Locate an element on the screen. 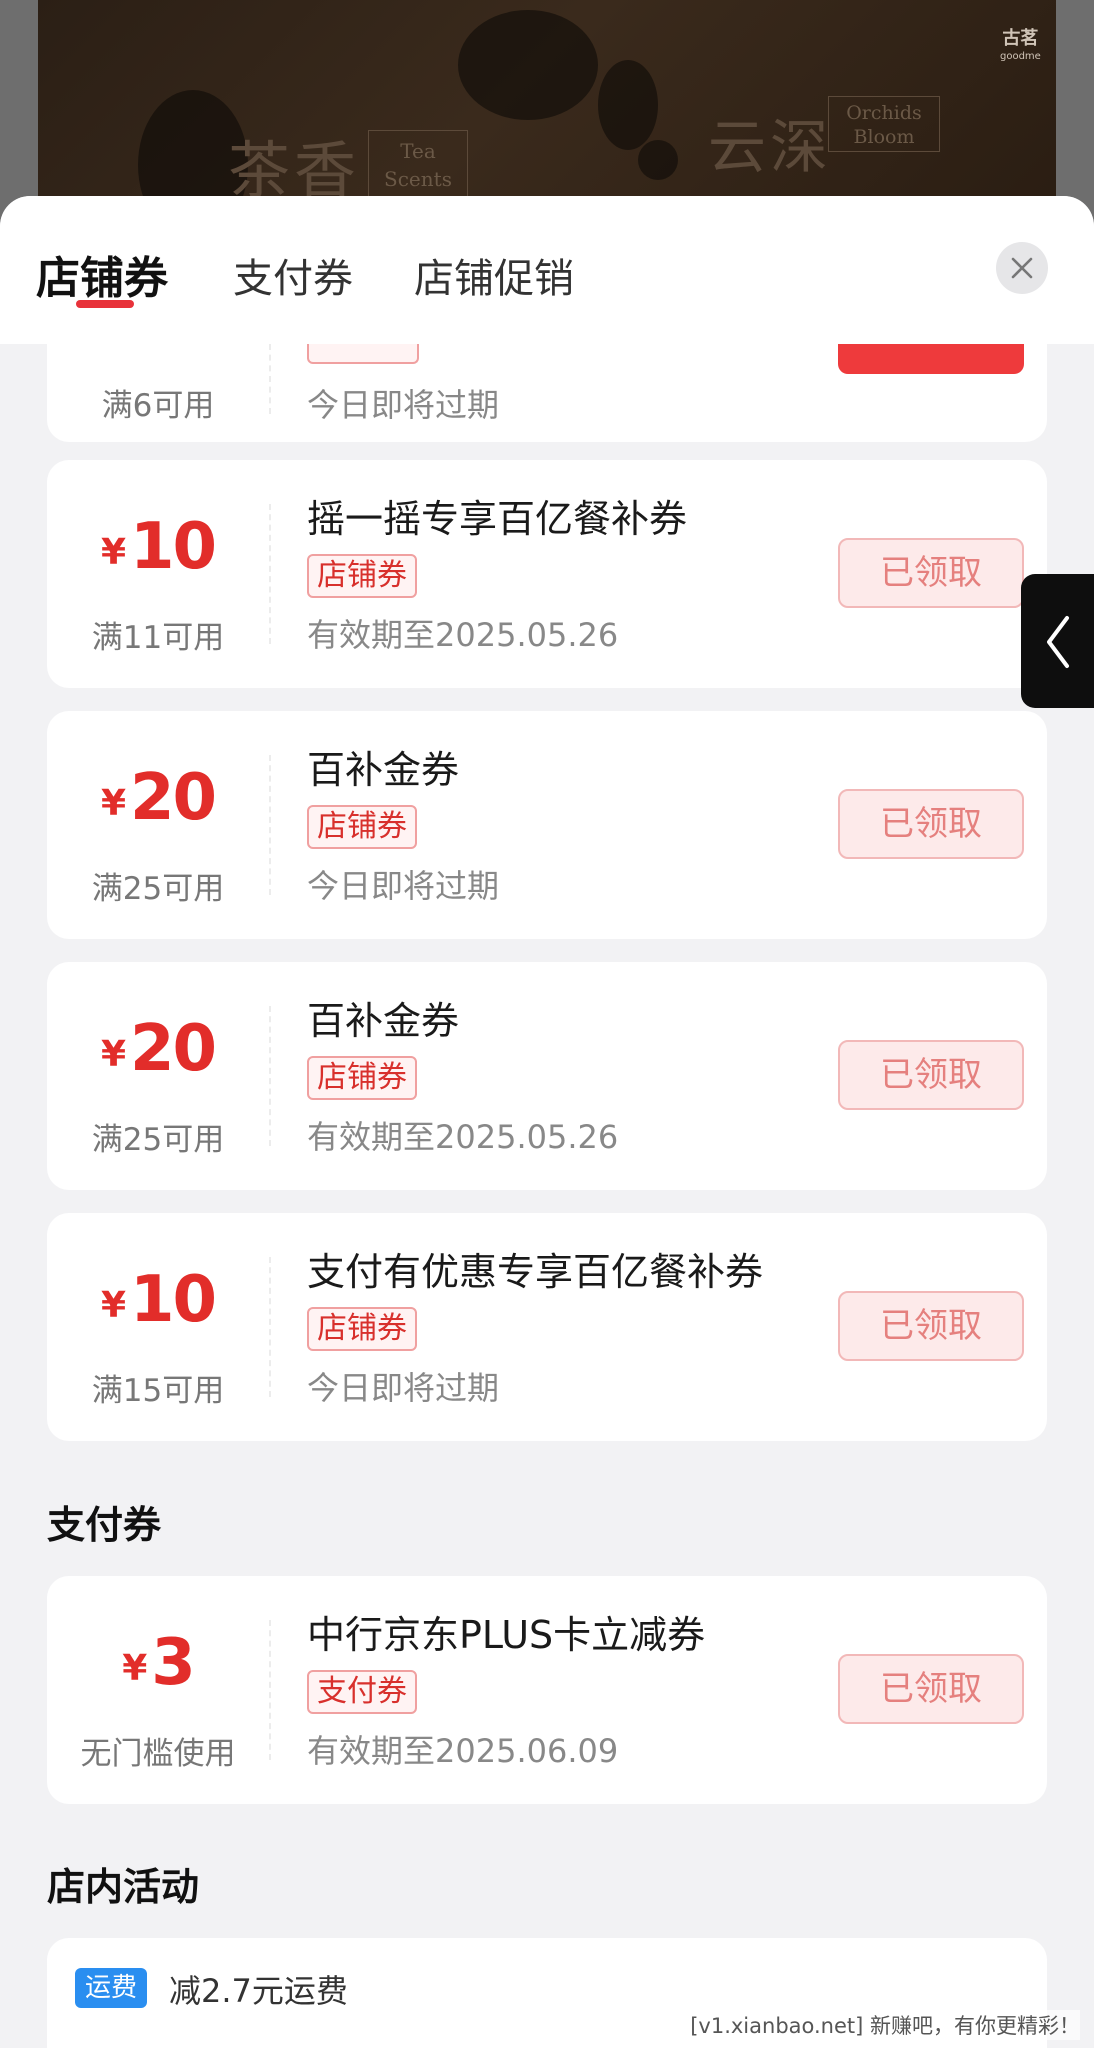 The image size is (1094, 2048). banner-subtitle-left-line1: Tea is located at coordinates (418, 151).